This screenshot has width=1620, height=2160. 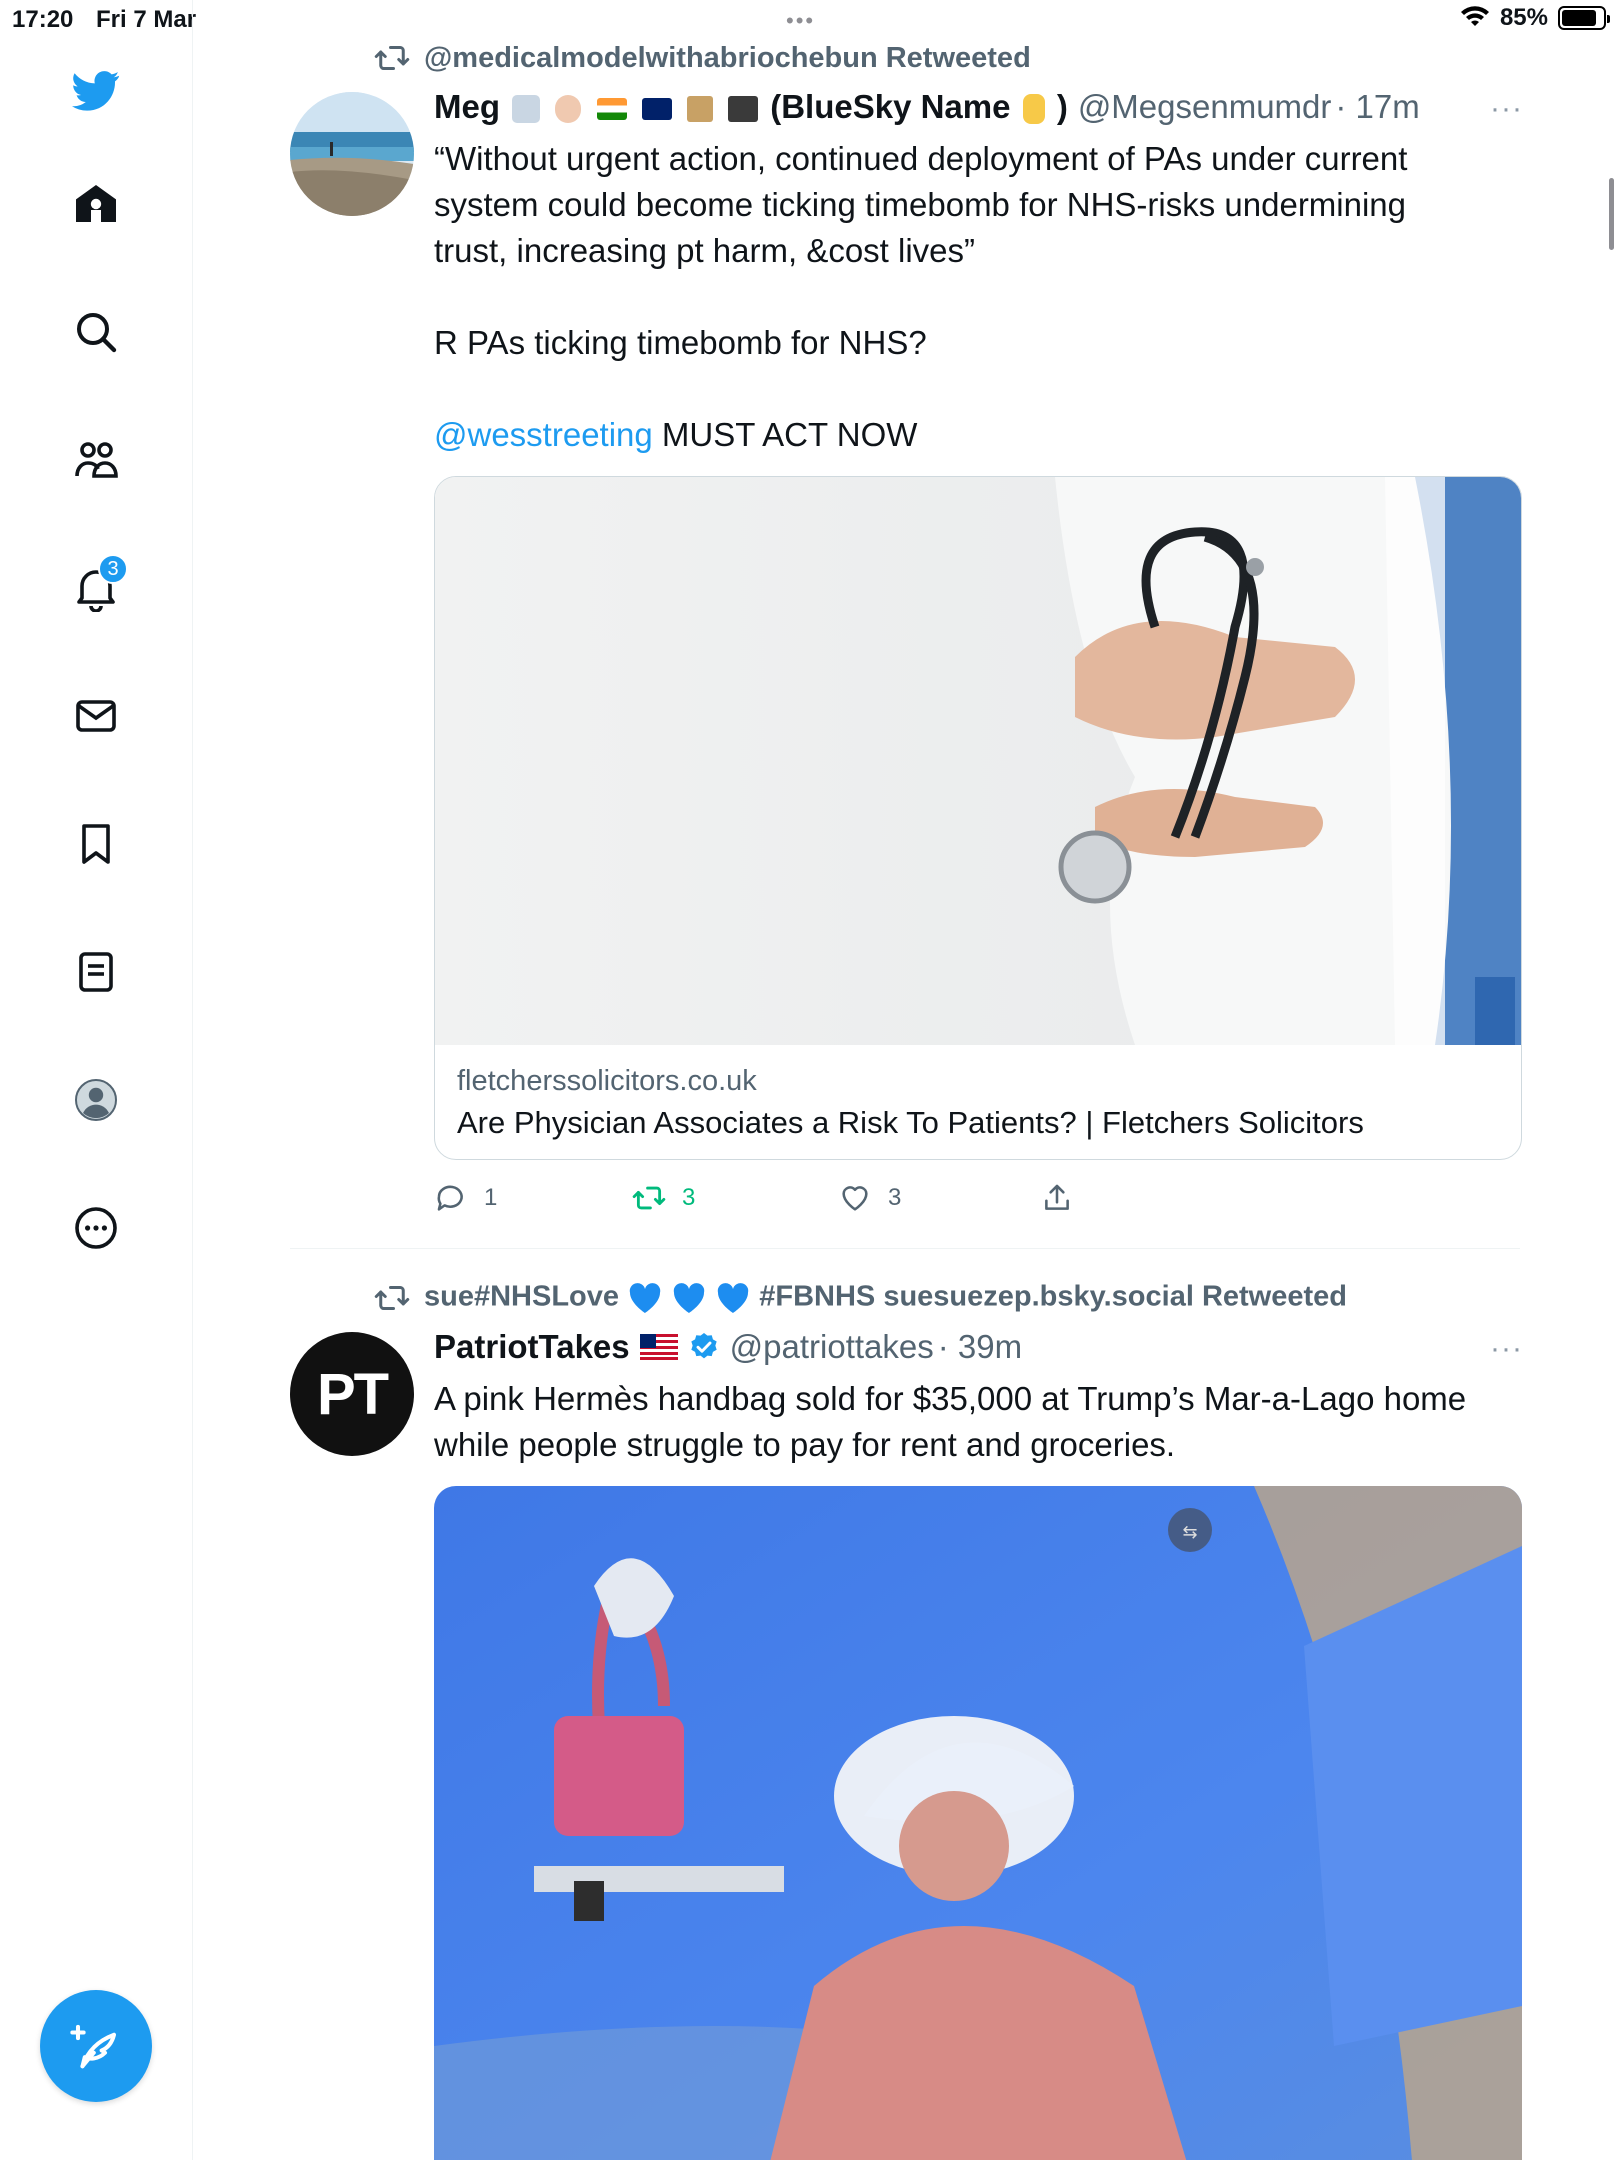 I want to click on like-count: 3, so click(x=895, y=1197).